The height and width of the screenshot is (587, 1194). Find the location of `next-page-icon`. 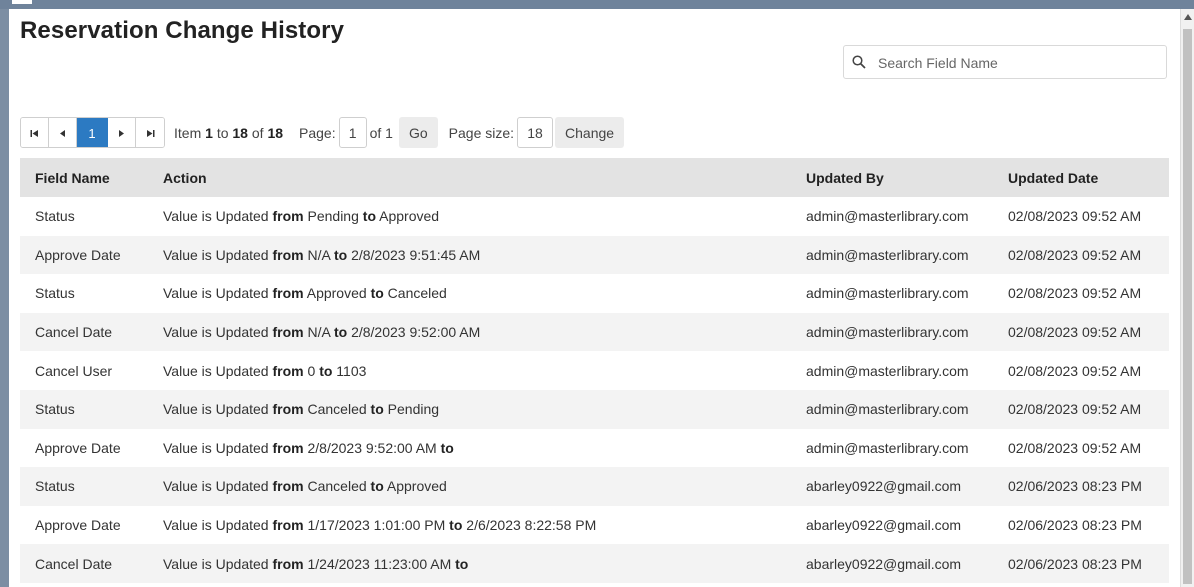

next-page-icon is located at coordinates (121, 133).